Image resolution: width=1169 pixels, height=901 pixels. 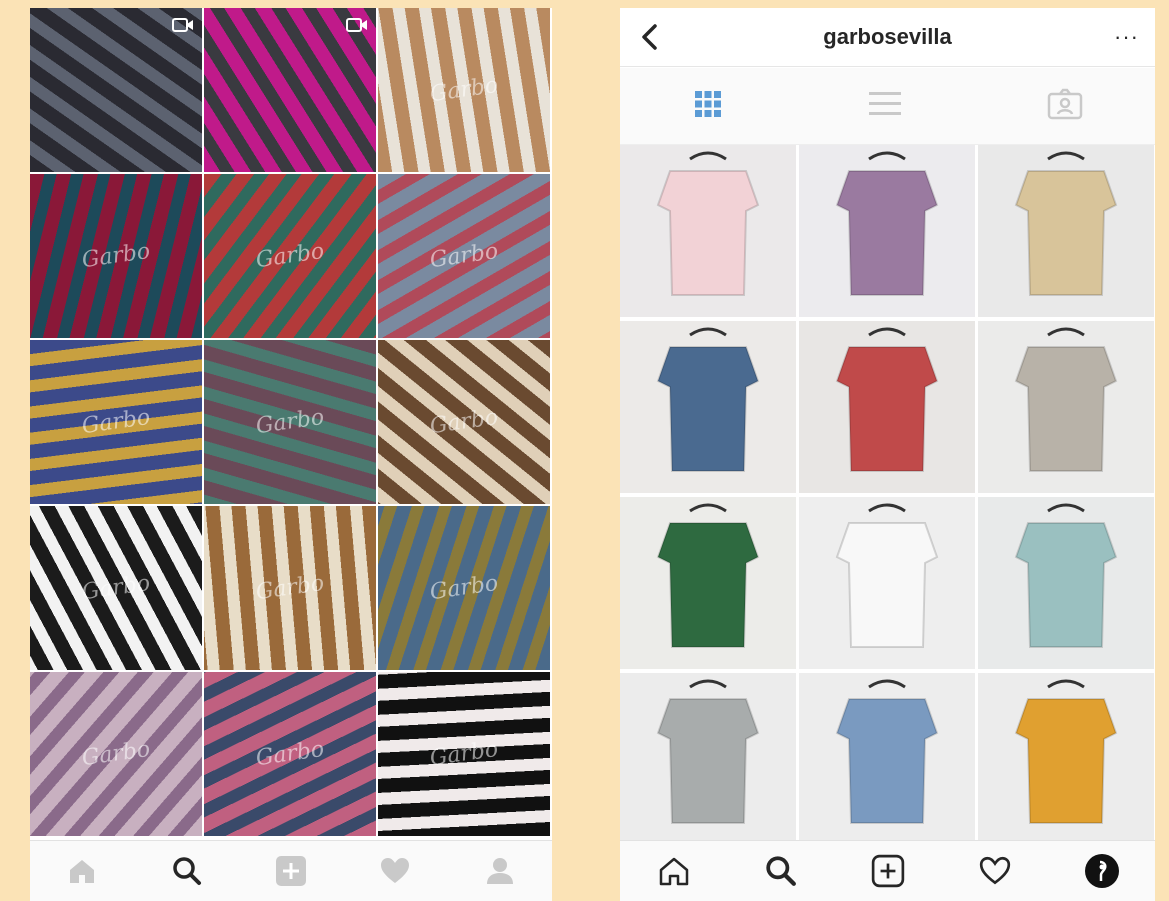 I want to click on explore-post-printed-scarves: Garbo, so click(x=116, y=422).